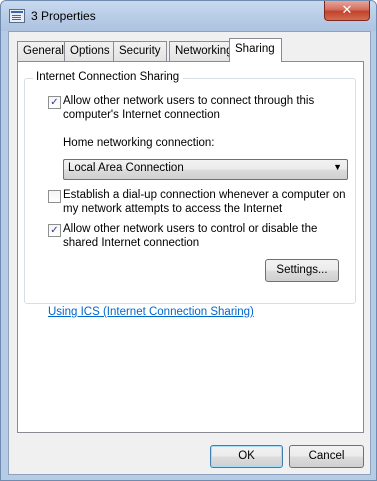 The height and width of the screenshot is (481, 377). I want to click on home-networking-select: Local Area Connection ▼, so click(205, 169).